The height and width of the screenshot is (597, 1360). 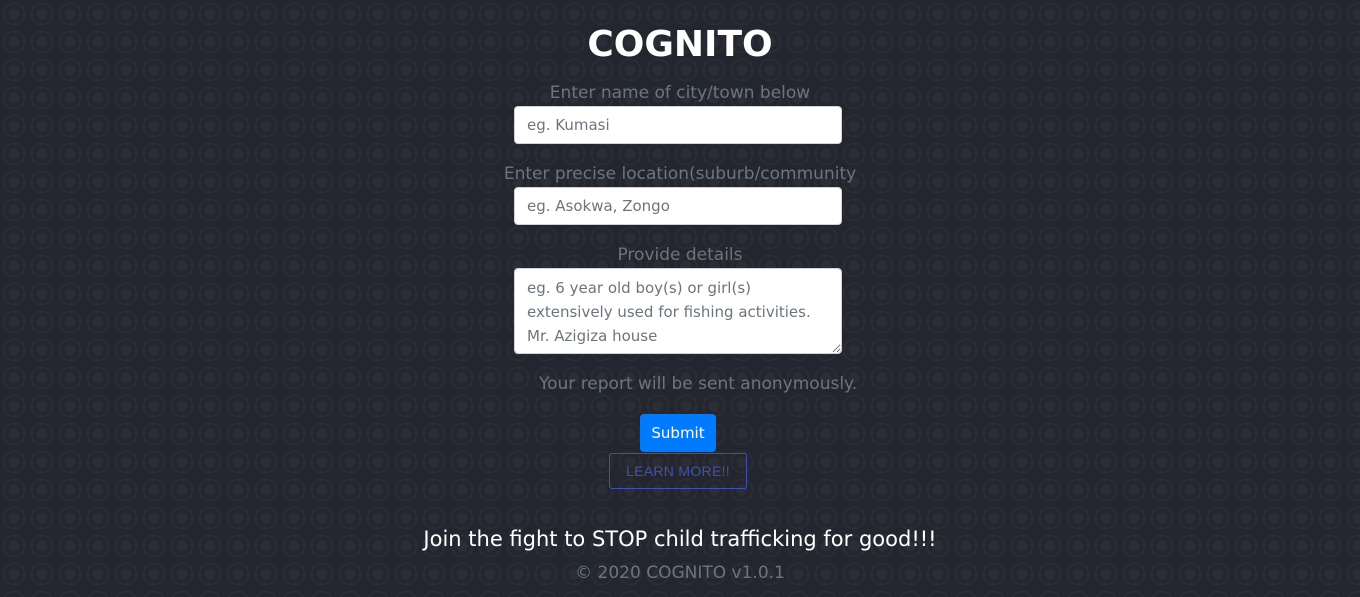 What do you see at coordinates (678, 433) in the screenshot?
I see `submit-button: Submit` at bounding box center [678, 433].